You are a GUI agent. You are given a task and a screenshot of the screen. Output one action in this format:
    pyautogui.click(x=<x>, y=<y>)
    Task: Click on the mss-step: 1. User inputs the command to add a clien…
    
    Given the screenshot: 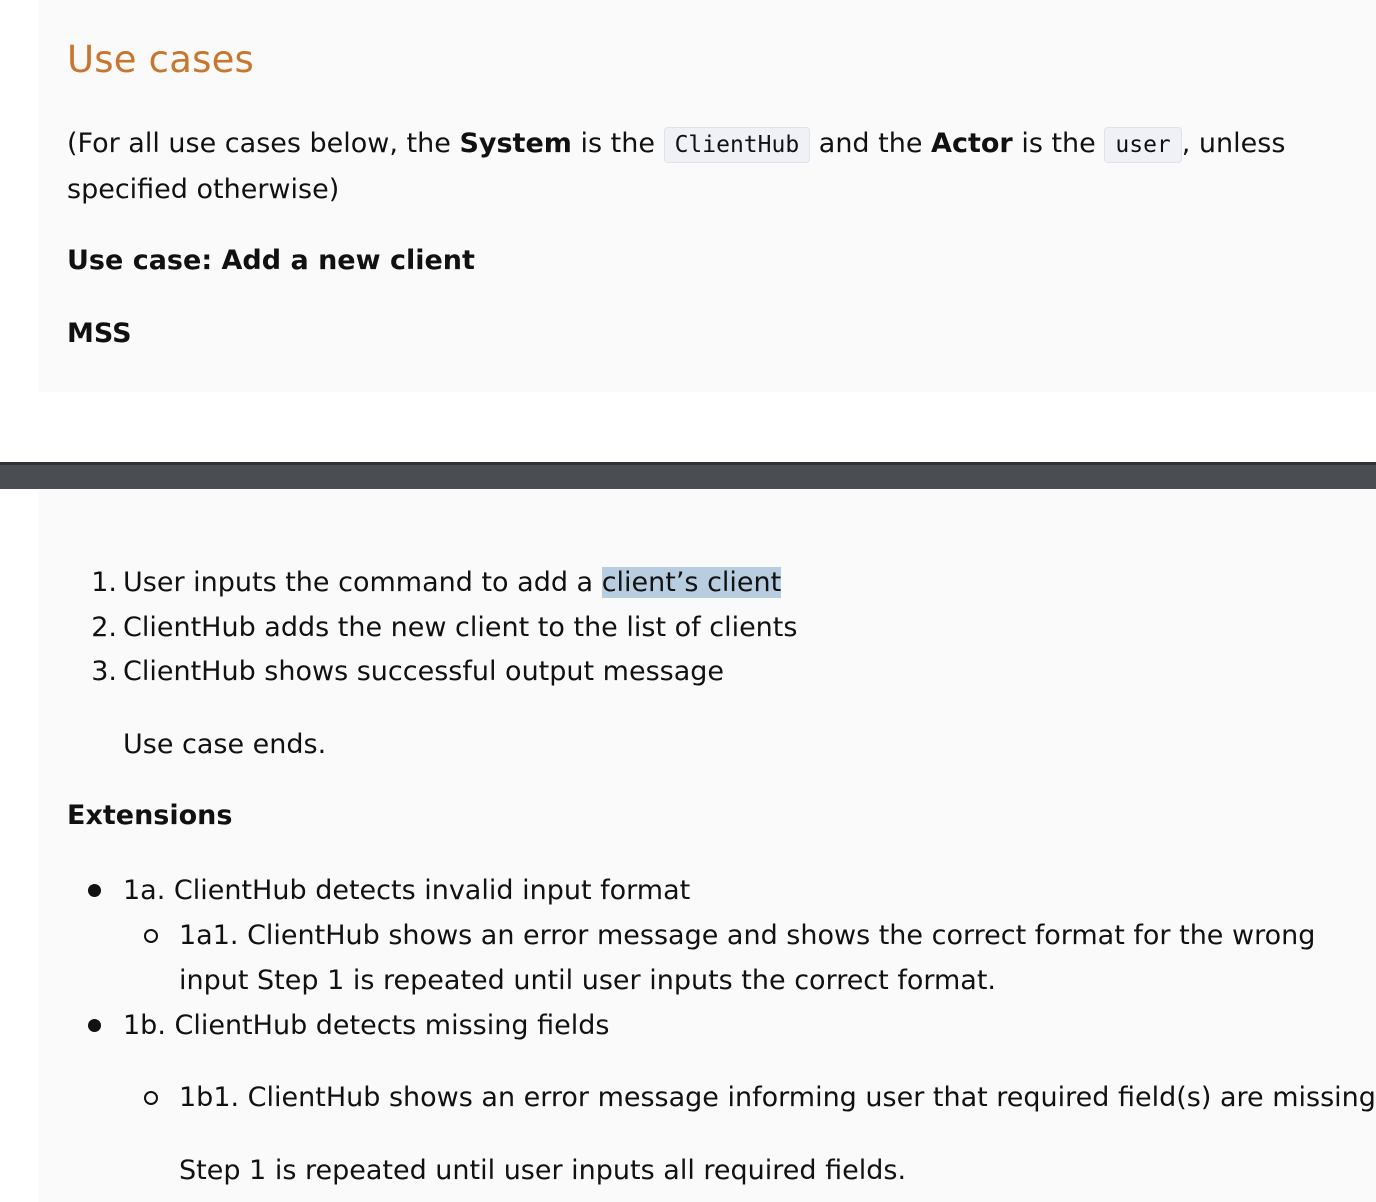 What is the action you would take?
    pyautogui.click(x=433, y=583)
    